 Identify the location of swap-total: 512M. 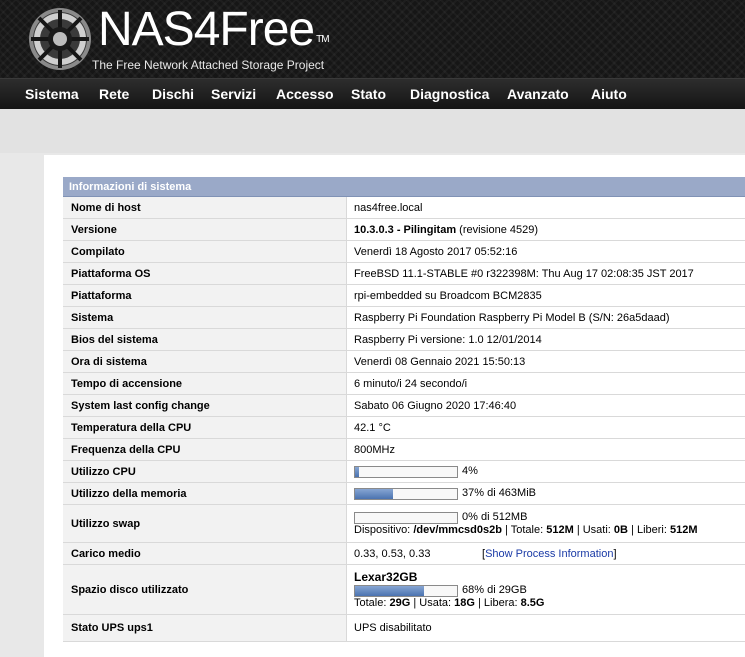
(560, 529).